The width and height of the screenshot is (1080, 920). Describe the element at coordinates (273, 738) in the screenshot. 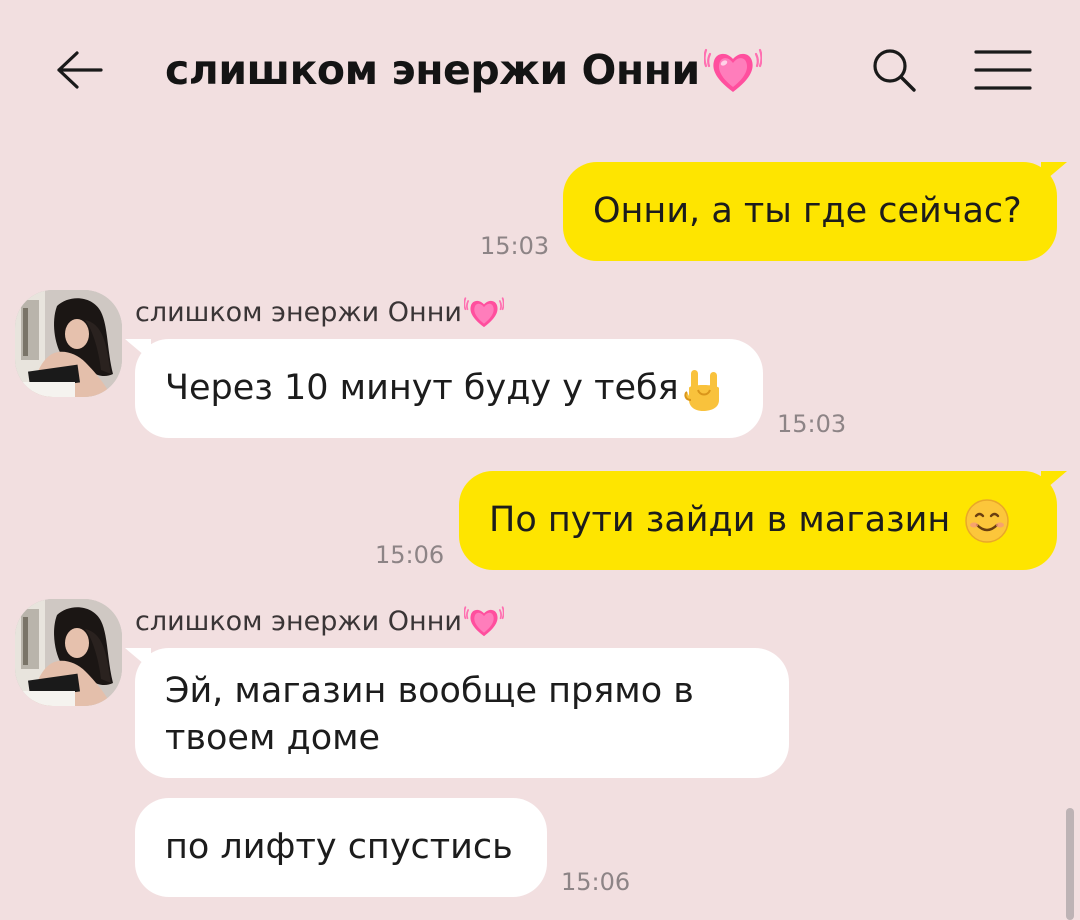

I see `message-text-line: твоем доме` at that location.